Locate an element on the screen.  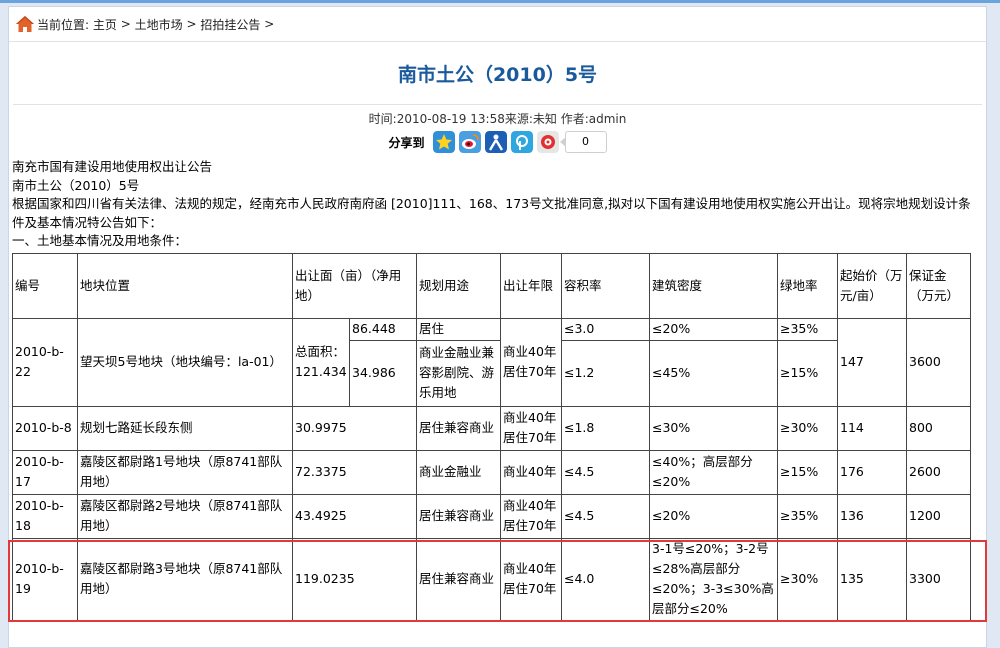
cell-far-a: ≤3.0 is located at coordinates (605, 329).